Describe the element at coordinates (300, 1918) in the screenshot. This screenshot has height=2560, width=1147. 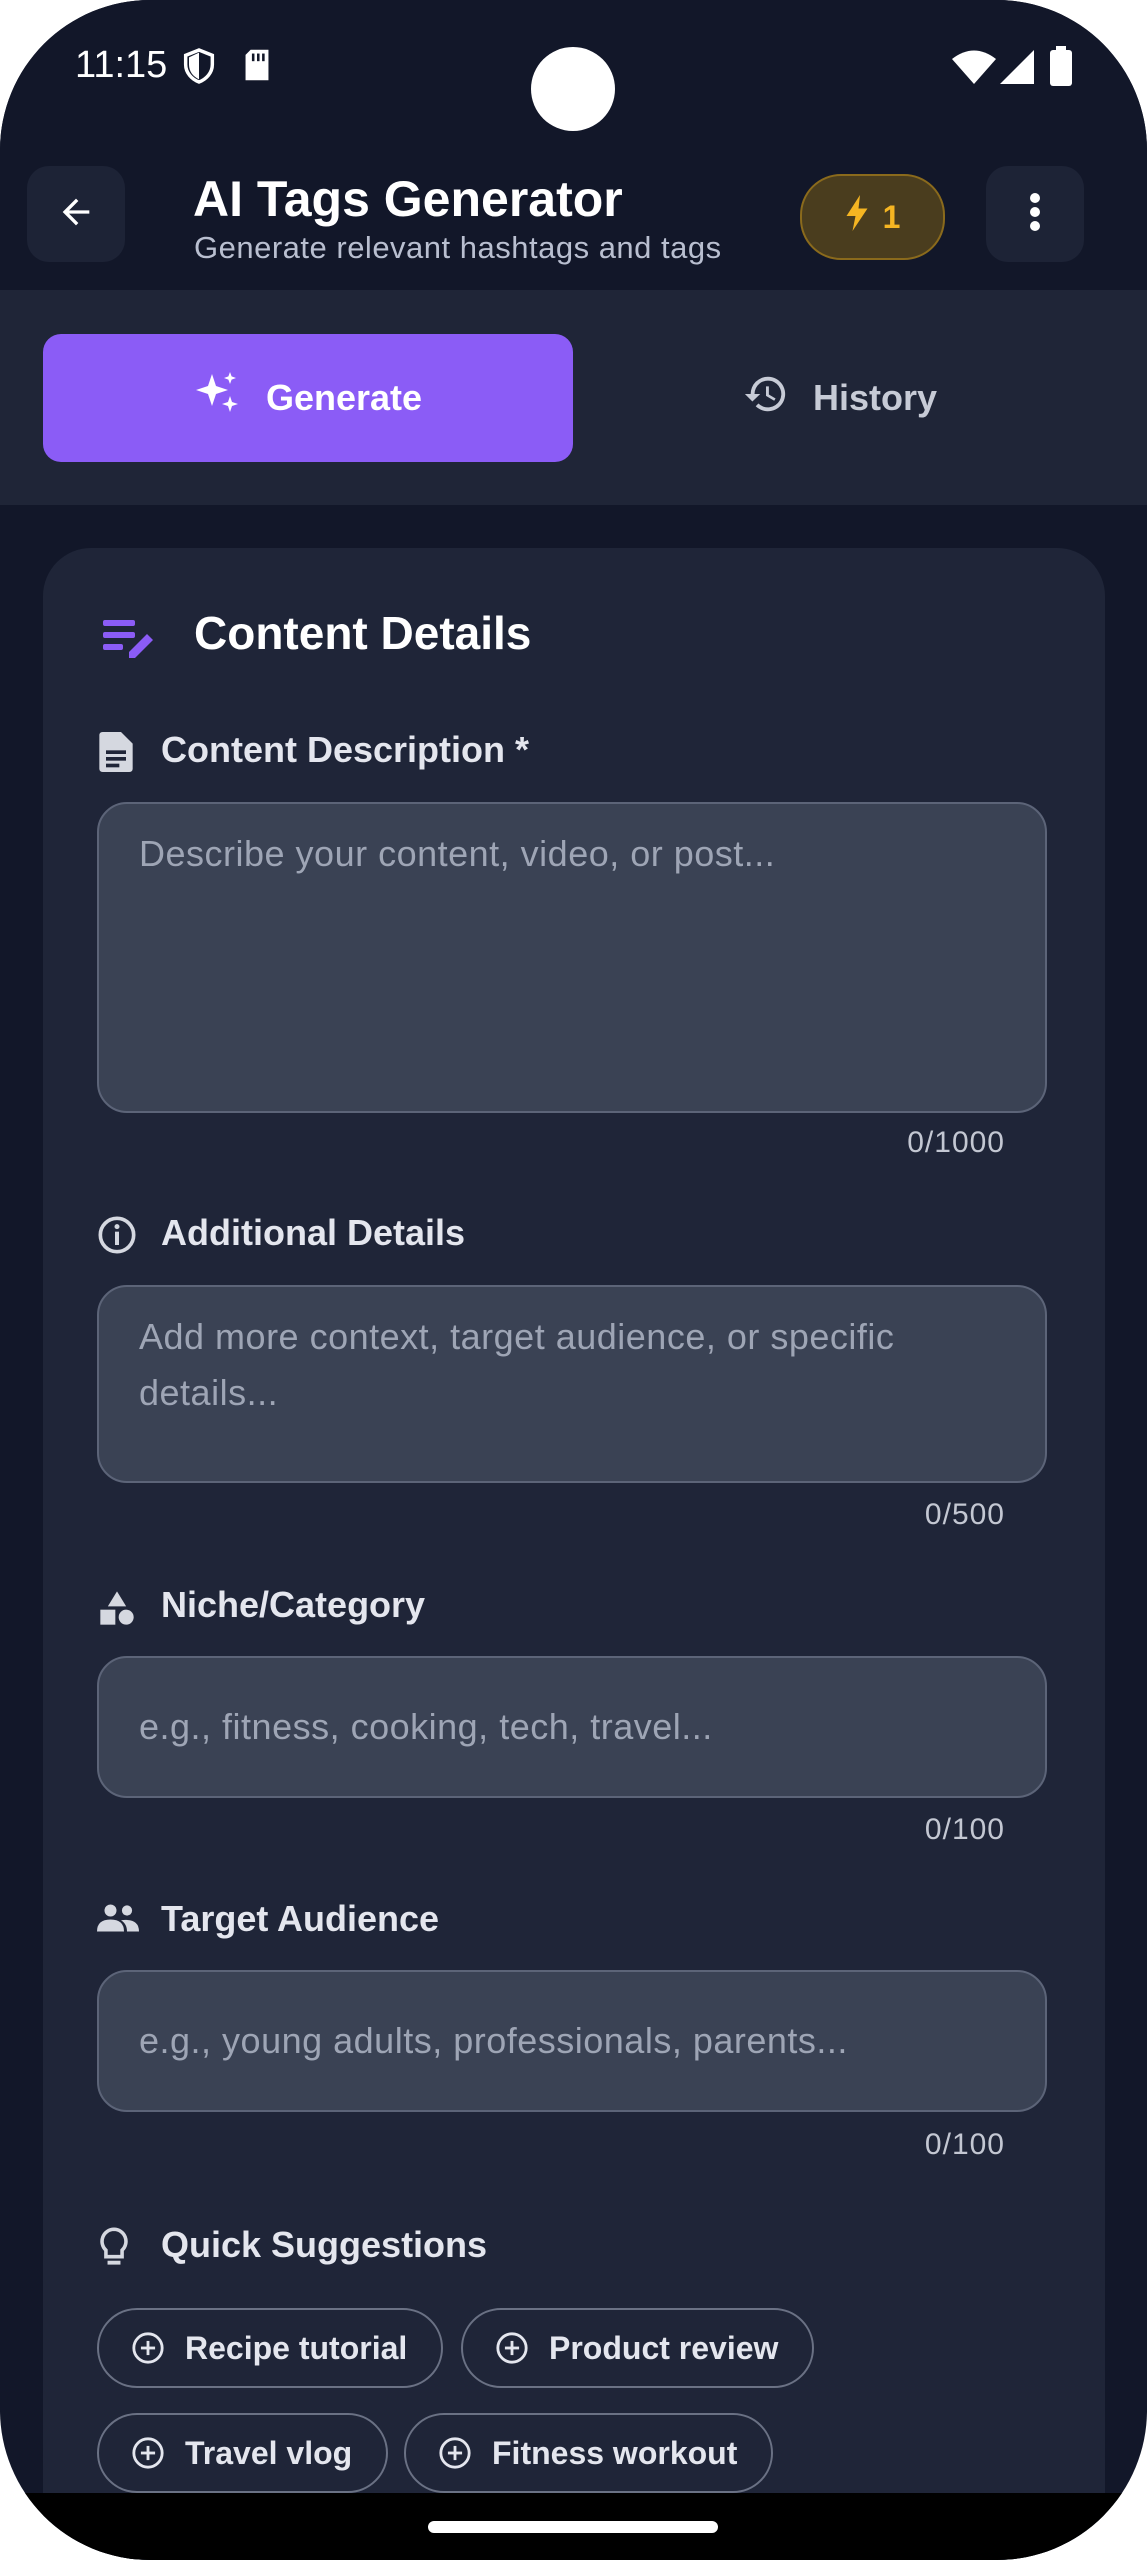
I see `target-audience-label: Target Audience` at that location.